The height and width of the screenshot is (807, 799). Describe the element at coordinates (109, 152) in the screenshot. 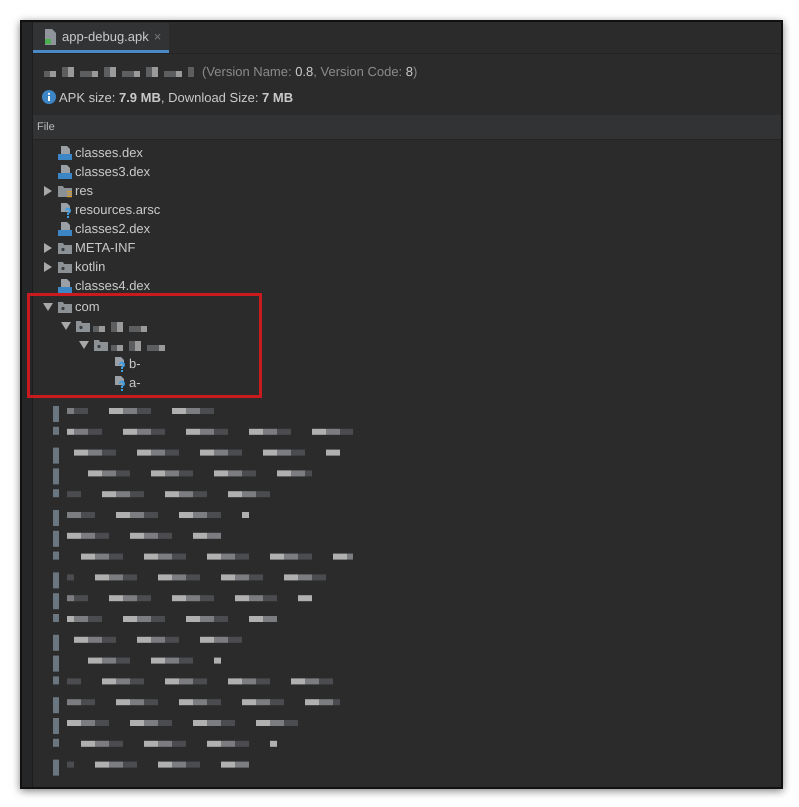

I see `file-name: classes.dex` at that location.